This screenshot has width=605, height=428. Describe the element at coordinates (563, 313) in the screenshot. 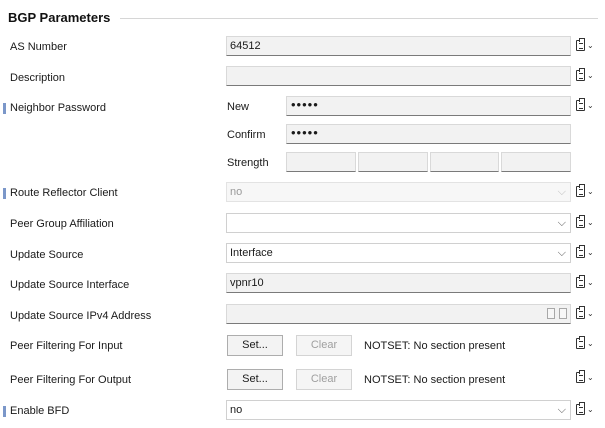

I see `ipv4-list-icon` at that location.